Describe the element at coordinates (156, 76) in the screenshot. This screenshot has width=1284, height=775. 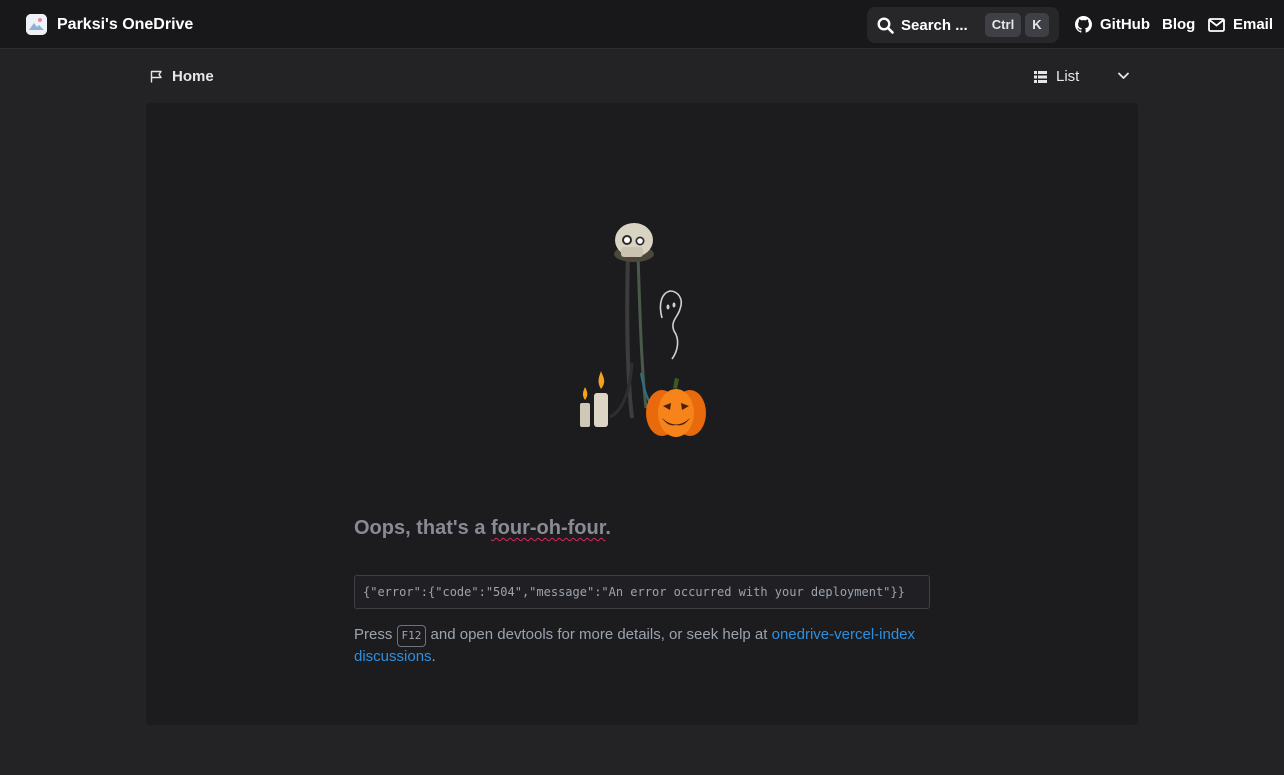
I see `flag-icon` at that location.